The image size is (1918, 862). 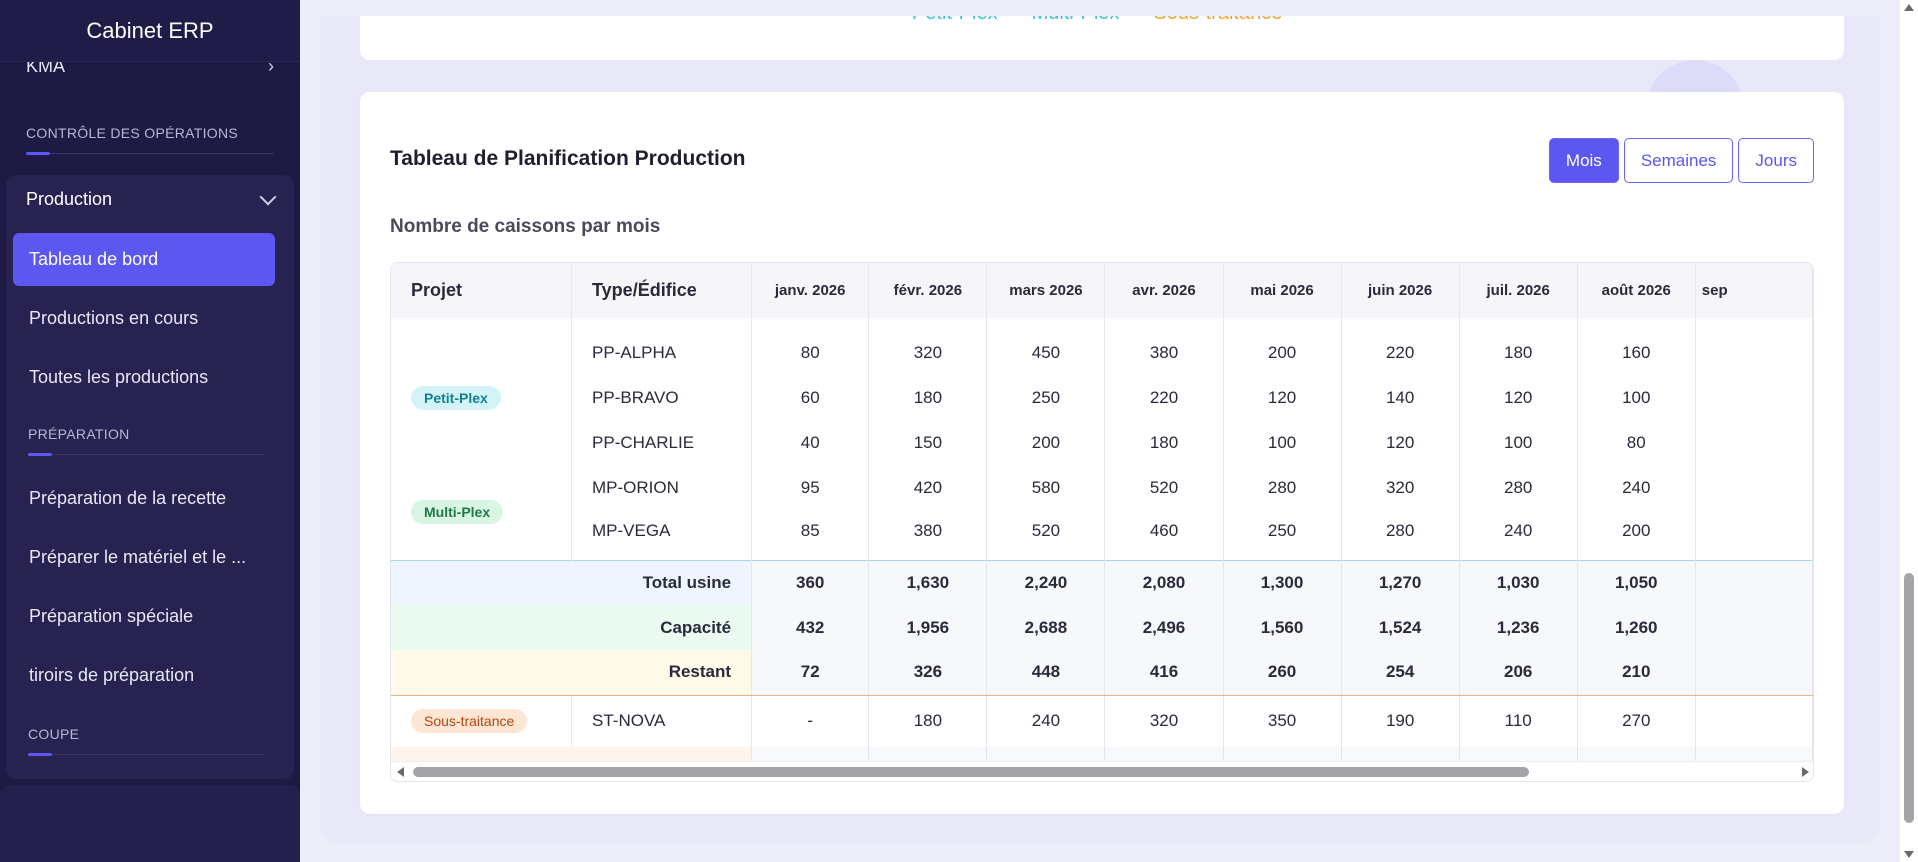 I want to click on header-month: juin 2026, so click(x=1400, y=290).